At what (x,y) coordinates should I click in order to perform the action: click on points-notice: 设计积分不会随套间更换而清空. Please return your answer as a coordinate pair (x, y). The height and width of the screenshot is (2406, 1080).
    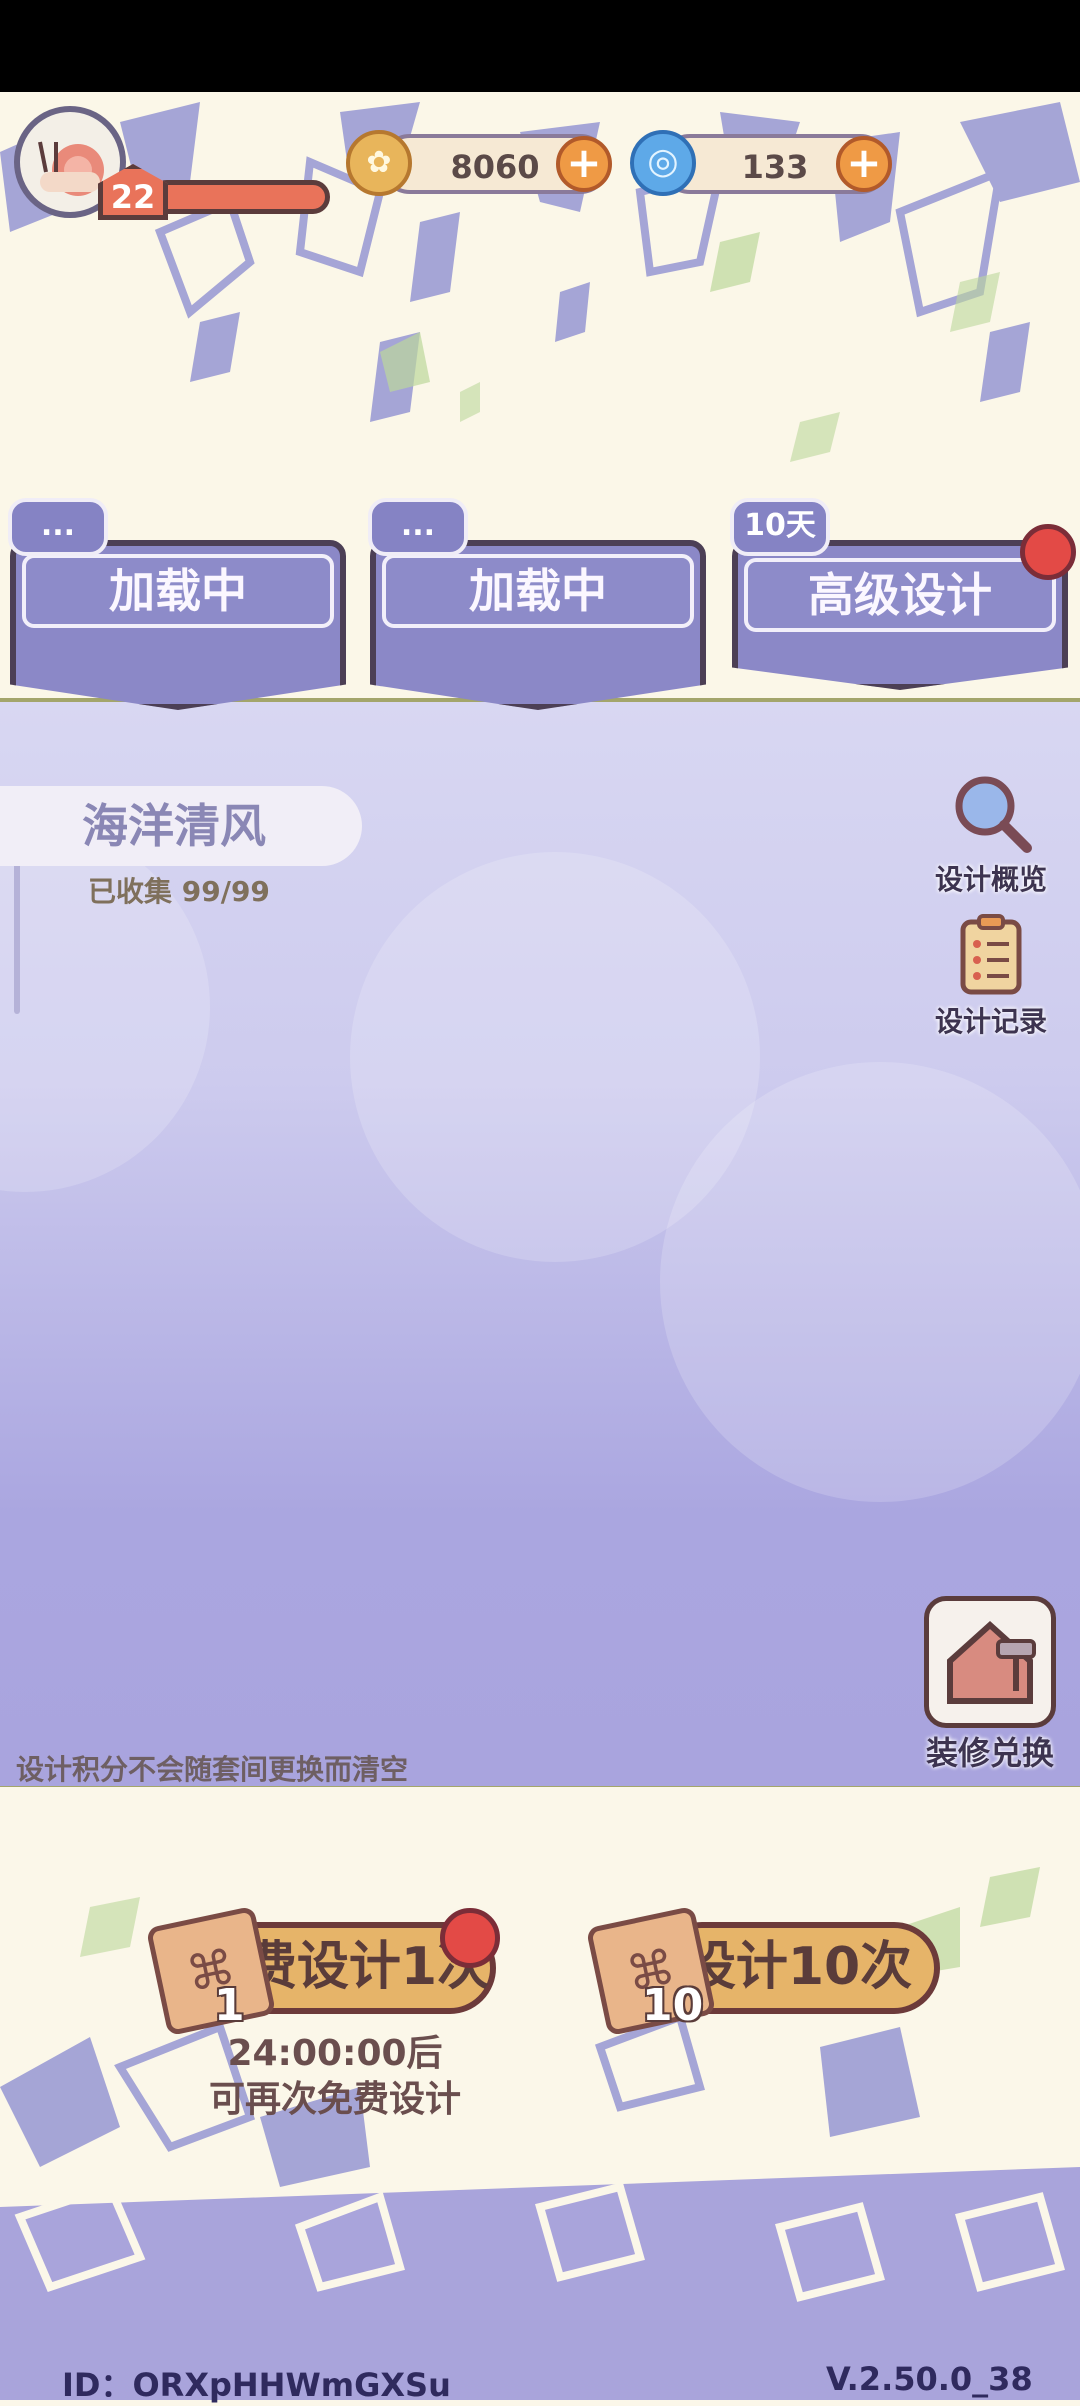
    Looking at the image, I should click on (212, 1769).